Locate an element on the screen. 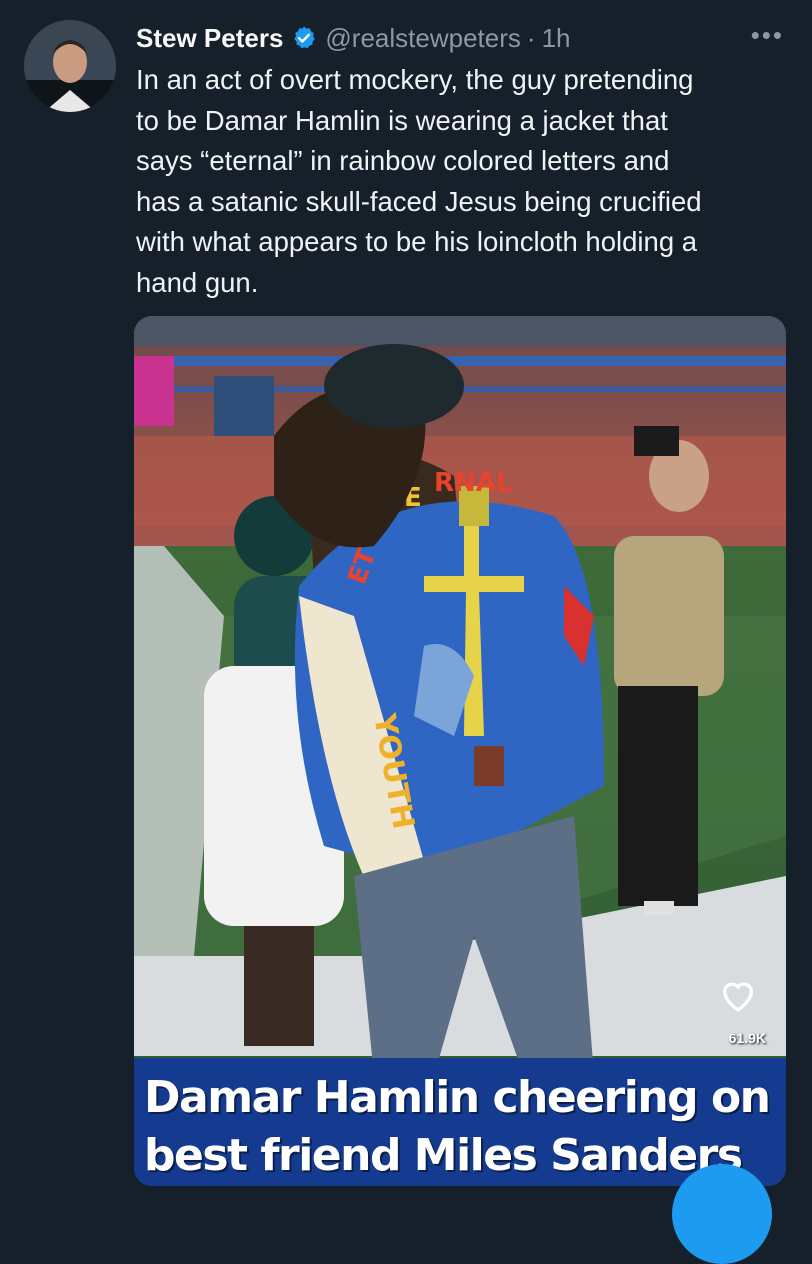 The image size is (812, 1264). caption-line-1: Damar Hamlin cheering on is located at coordinates (457, 1097).